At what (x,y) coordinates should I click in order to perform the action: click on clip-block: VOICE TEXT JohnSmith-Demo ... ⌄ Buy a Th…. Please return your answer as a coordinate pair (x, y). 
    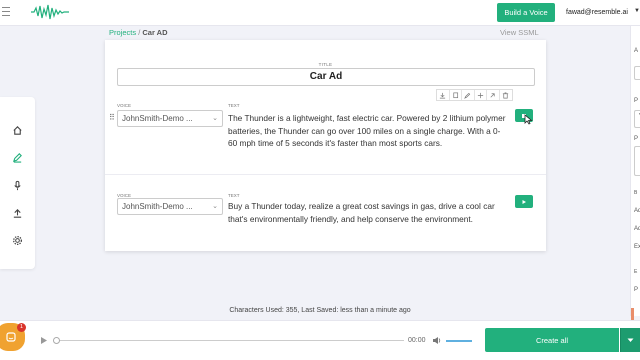
    Looking at the image, I should click on (325, 215).